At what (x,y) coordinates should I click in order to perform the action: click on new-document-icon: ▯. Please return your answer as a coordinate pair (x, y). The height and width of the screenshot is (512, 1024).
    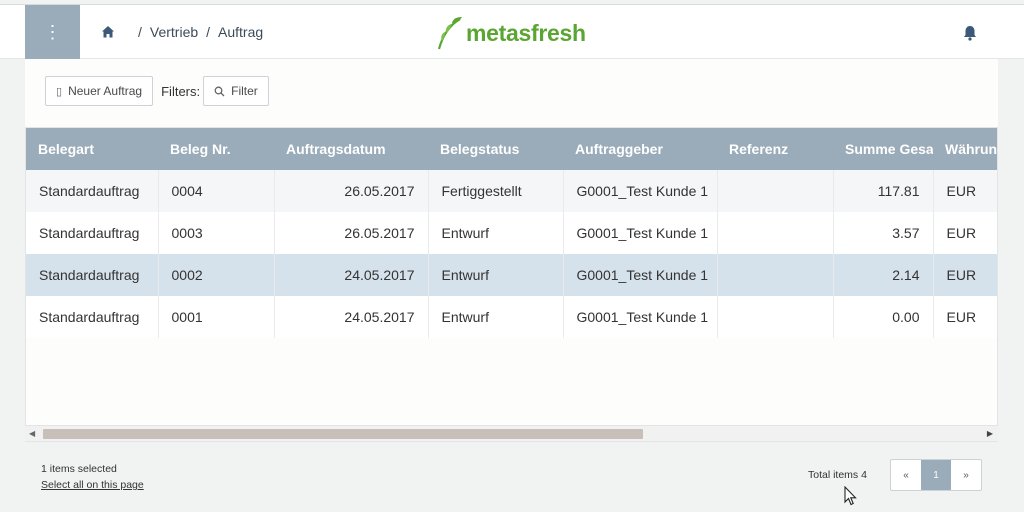
    Looking at the image, I should click on (59, 91).